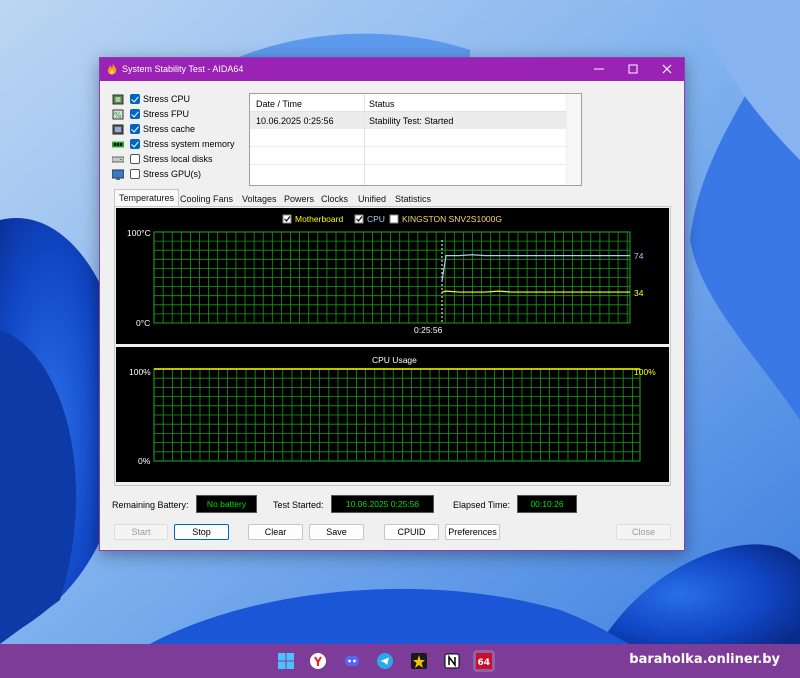 The width and height of the screenshot is (800, 678). I want to click on minimize-icon, so click(599, 69).